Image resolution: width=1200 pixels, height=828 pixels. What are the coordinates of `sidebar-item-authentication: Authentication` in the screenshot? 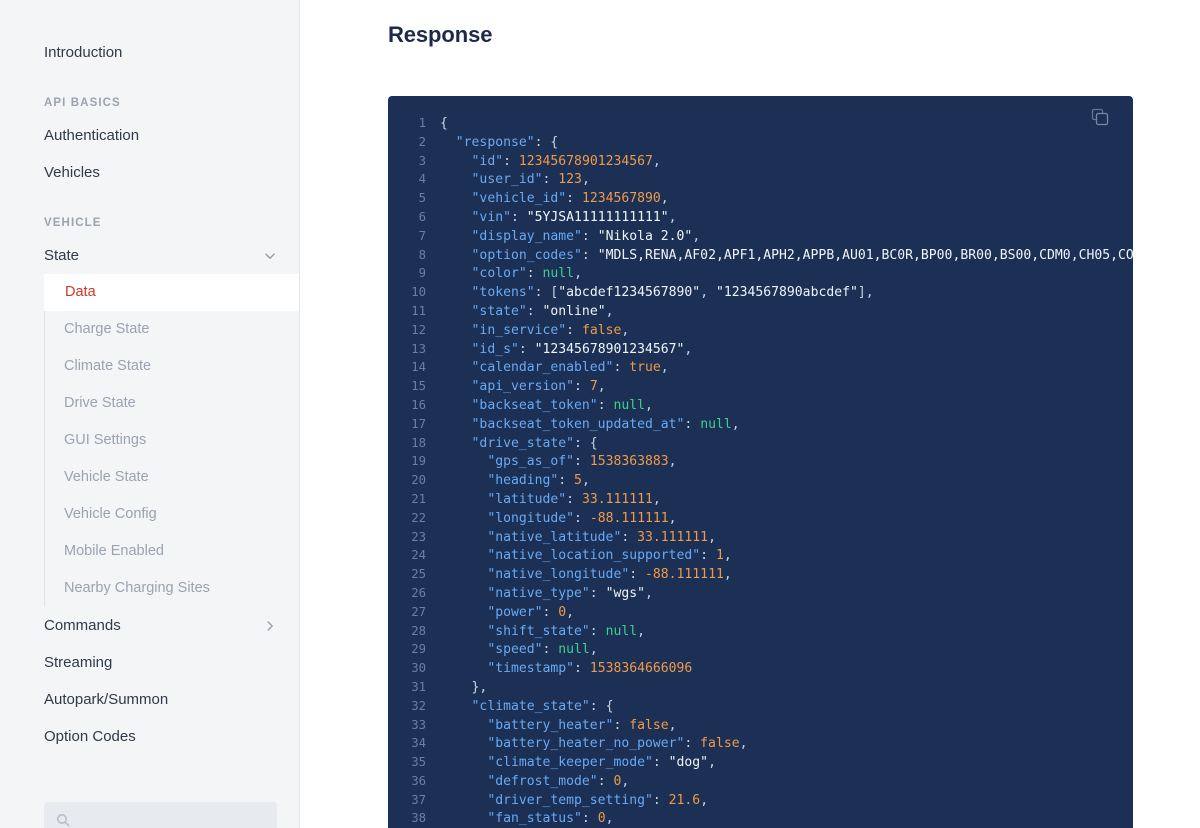 It's located at (149, 135).